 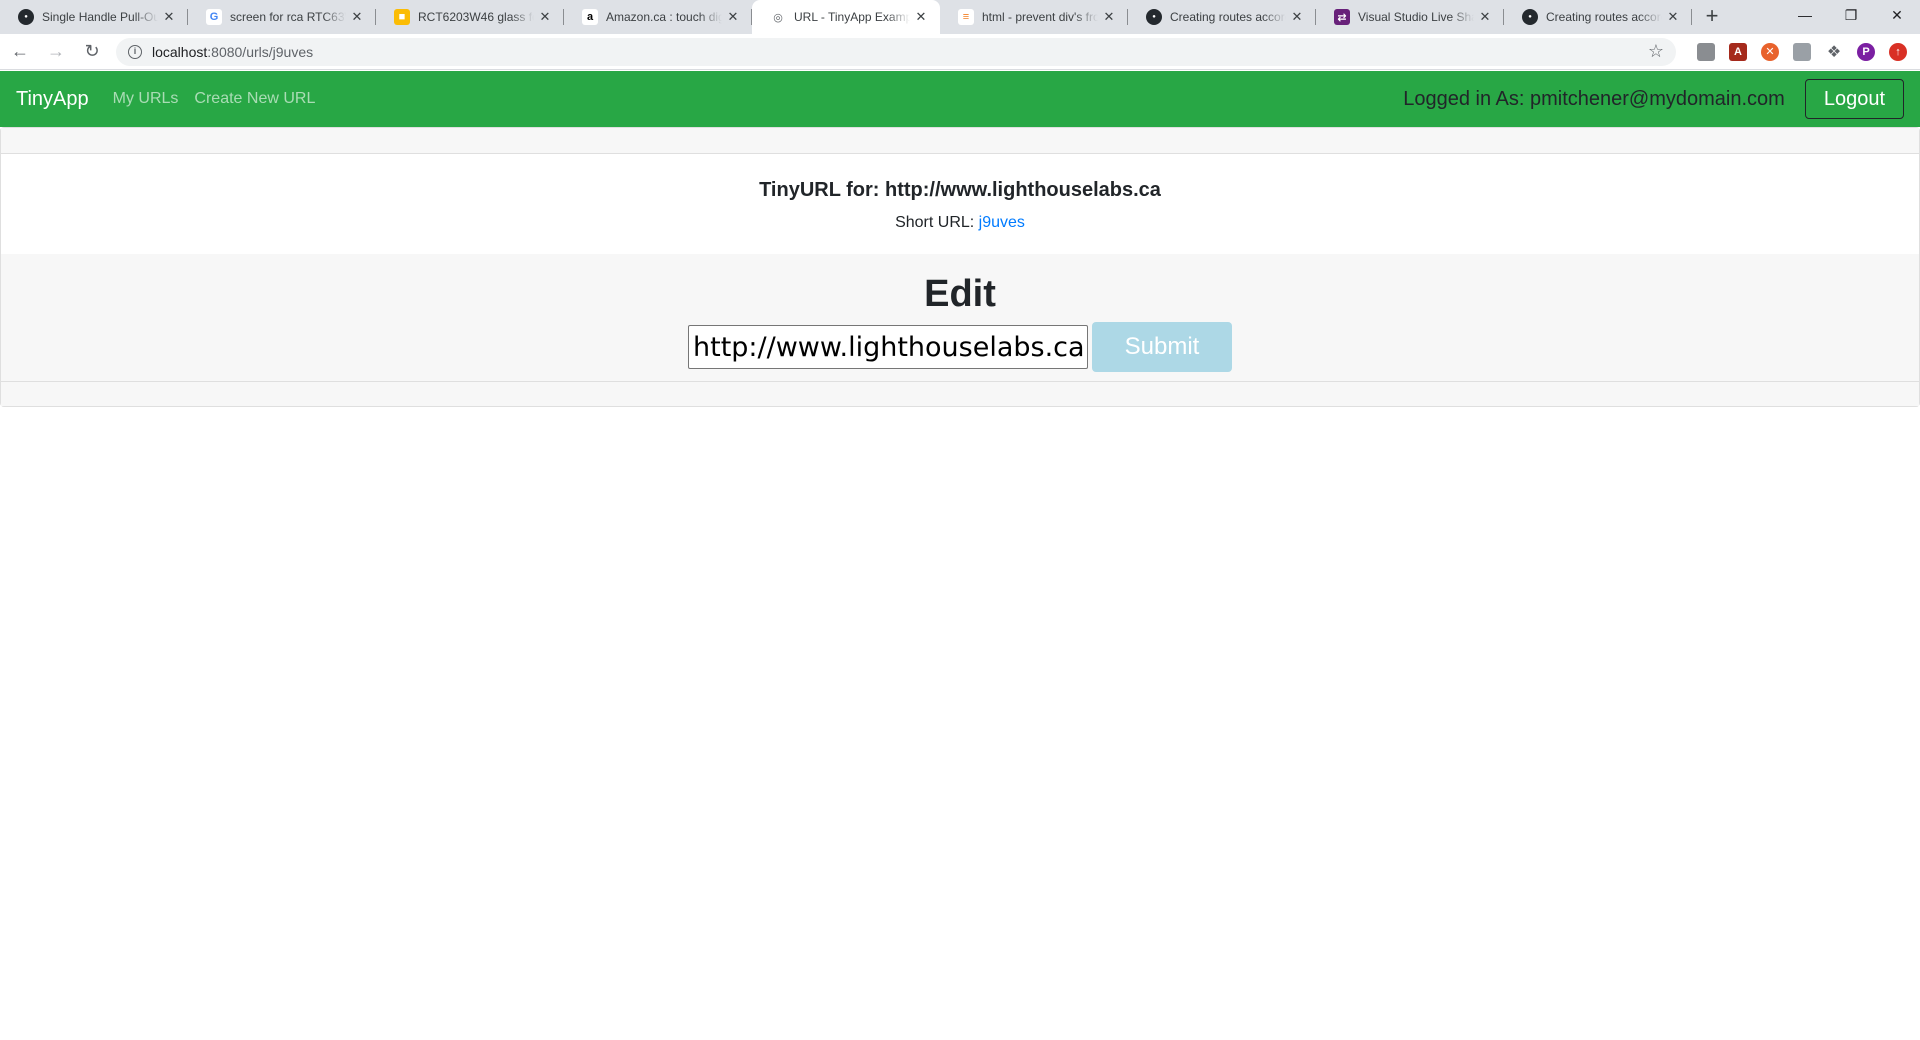 I want to click on shopping-icon: ■, so click(x=402, y=17).